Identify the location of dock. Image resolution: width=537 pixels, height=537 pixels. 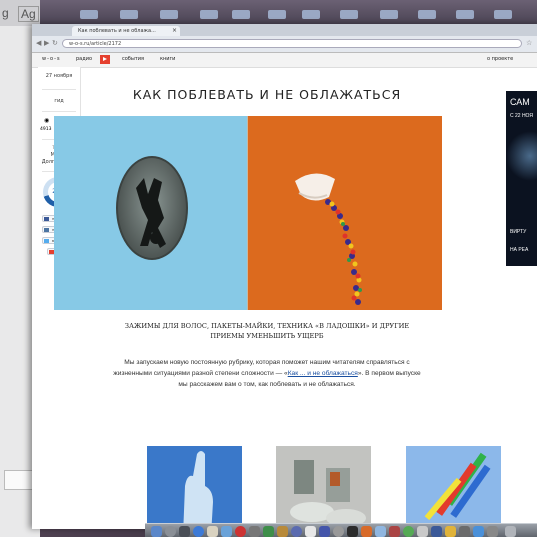
(341, 530).